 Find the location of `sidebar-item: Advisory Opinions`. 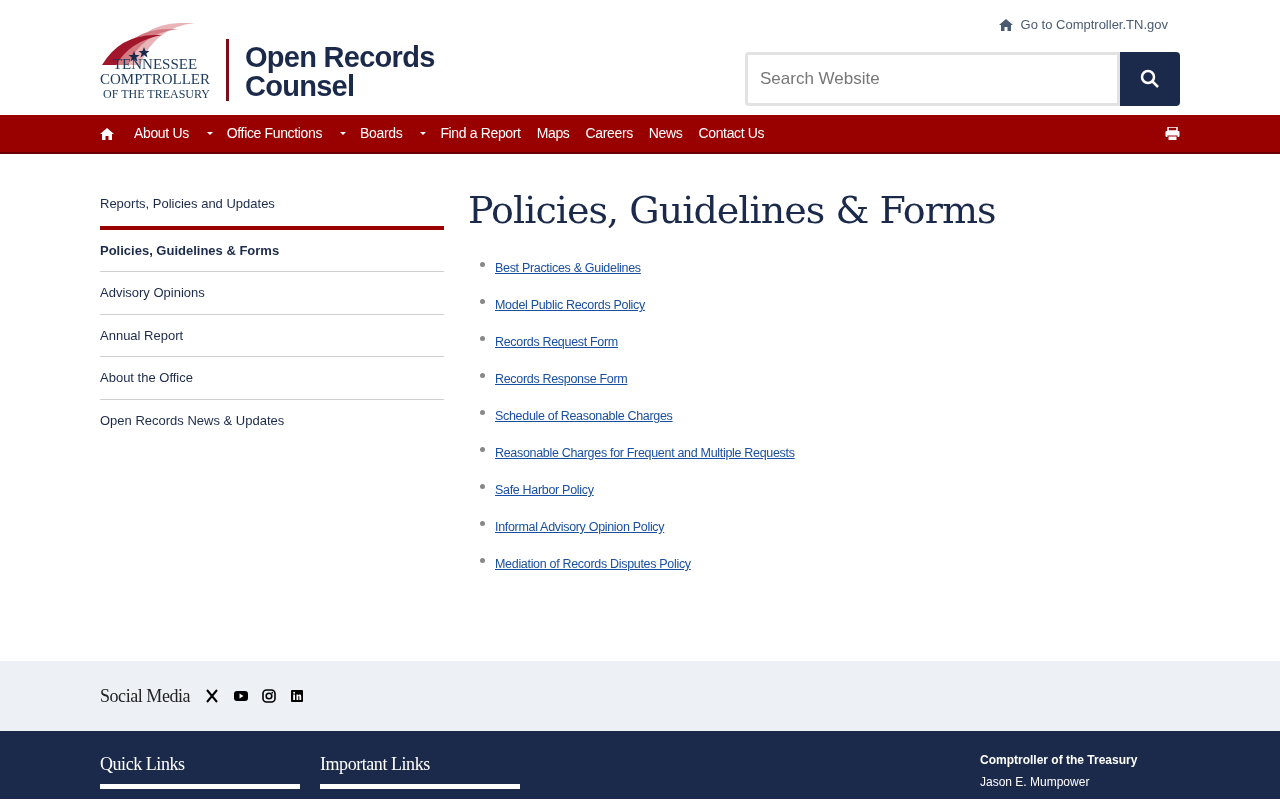

sidebar-item: Advisory Opinions is located at coordinates (272, 293).